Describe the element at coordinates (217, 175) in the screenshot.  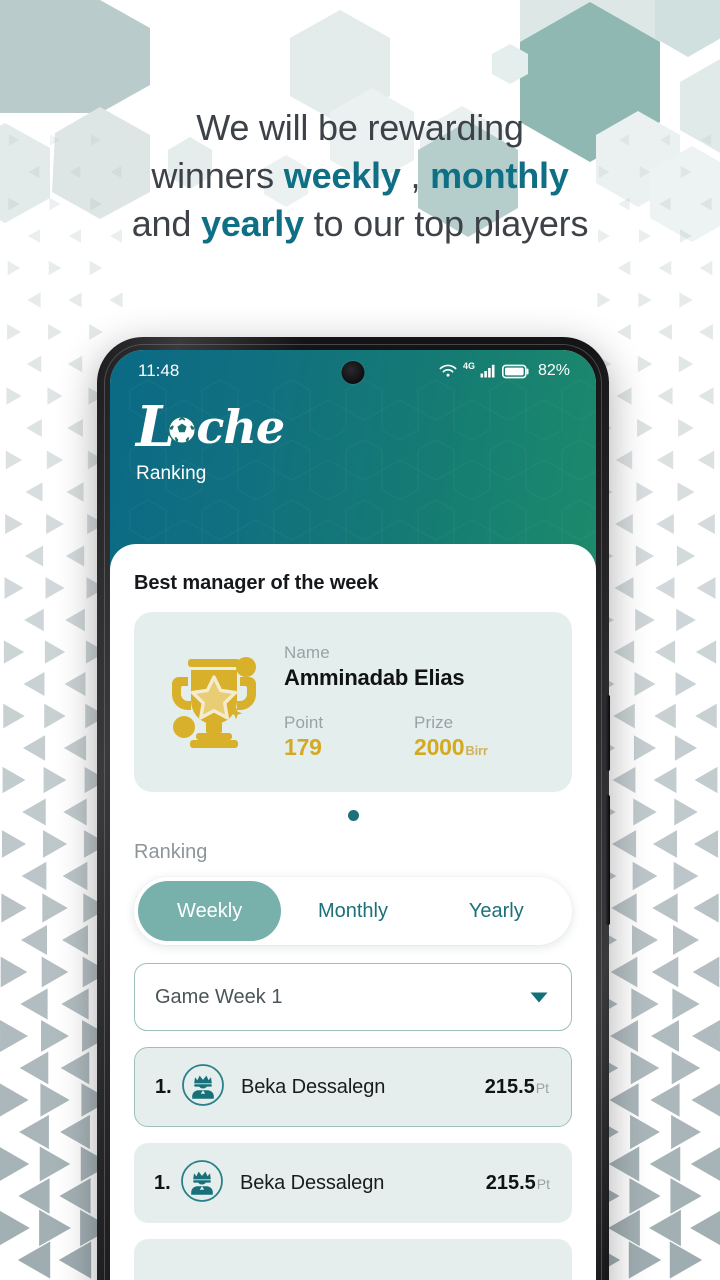
I see `headline-text: winners` at that location.